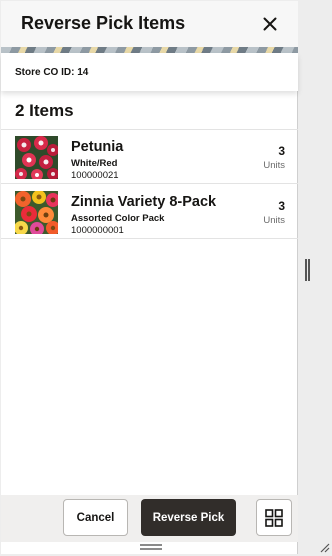 Image resolution: width=332 pixels, height=556 pixels. I want to click on item-name: Petunia, so click(97, 147).